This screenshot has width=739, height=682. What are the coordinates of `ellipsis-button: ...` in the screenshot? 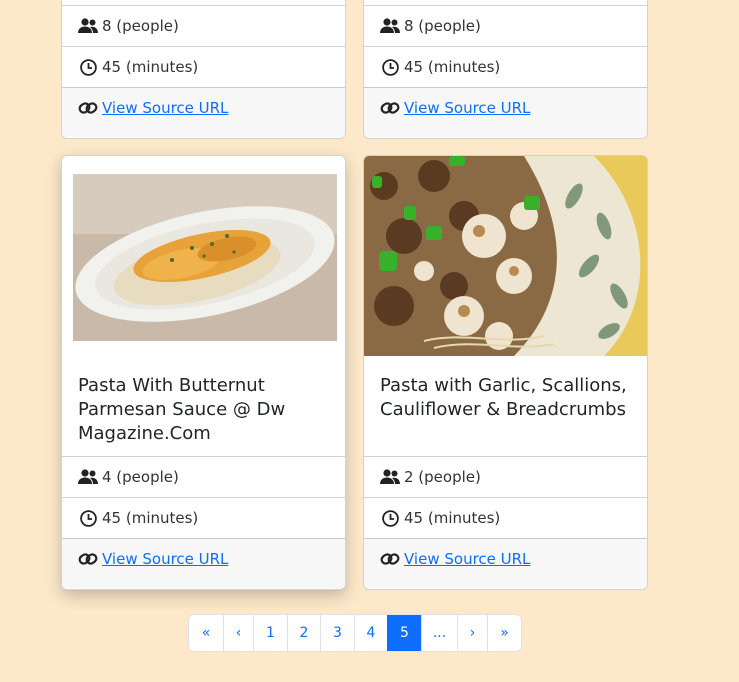 It's located at (439, 633).